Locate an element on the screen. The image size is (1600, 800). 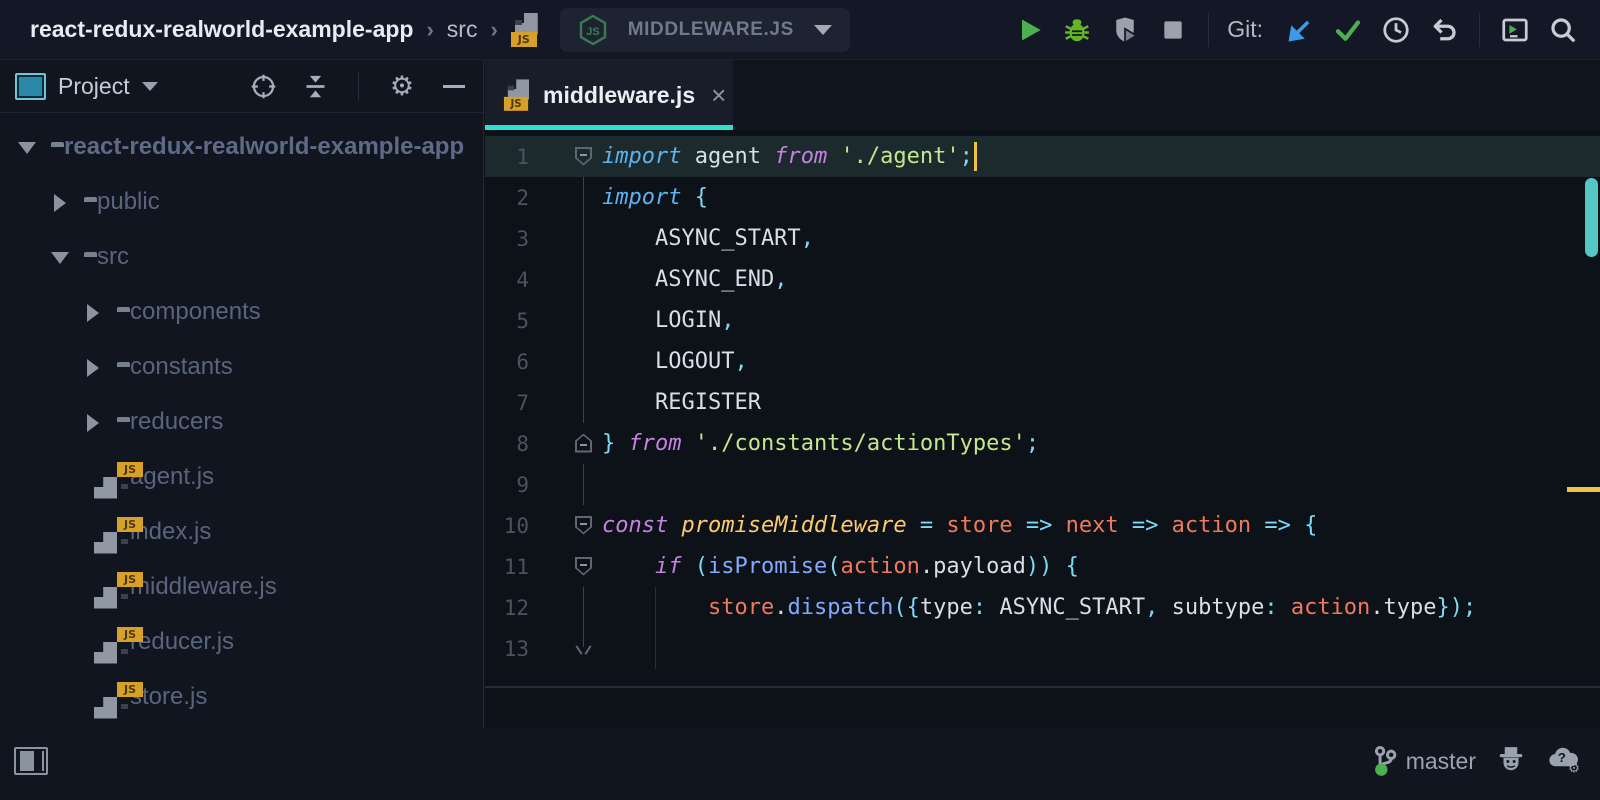
tree-item-index-js: JS index.js is located at coordinates (241, 531).